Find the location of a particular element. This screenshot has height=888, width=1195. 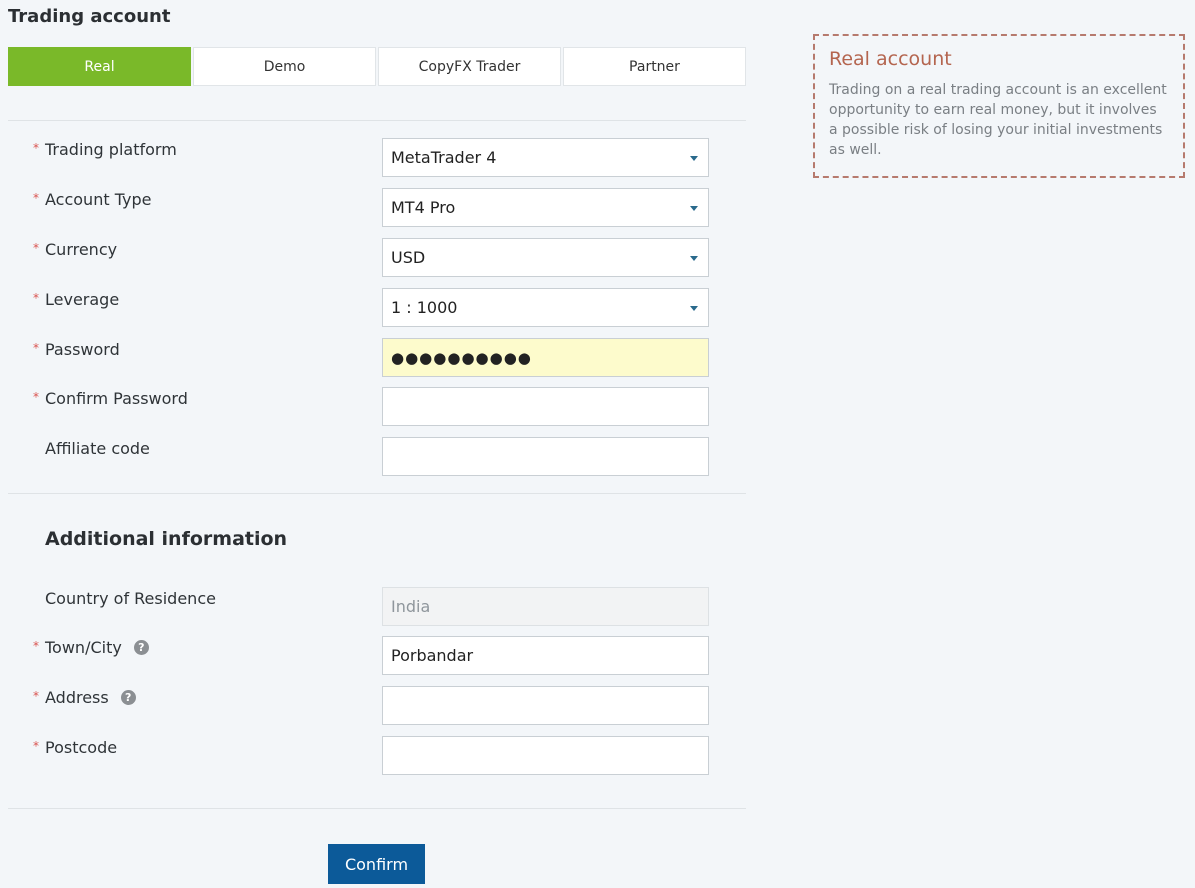

postcode-row: * Postcode is located at coordinates (373, 756).